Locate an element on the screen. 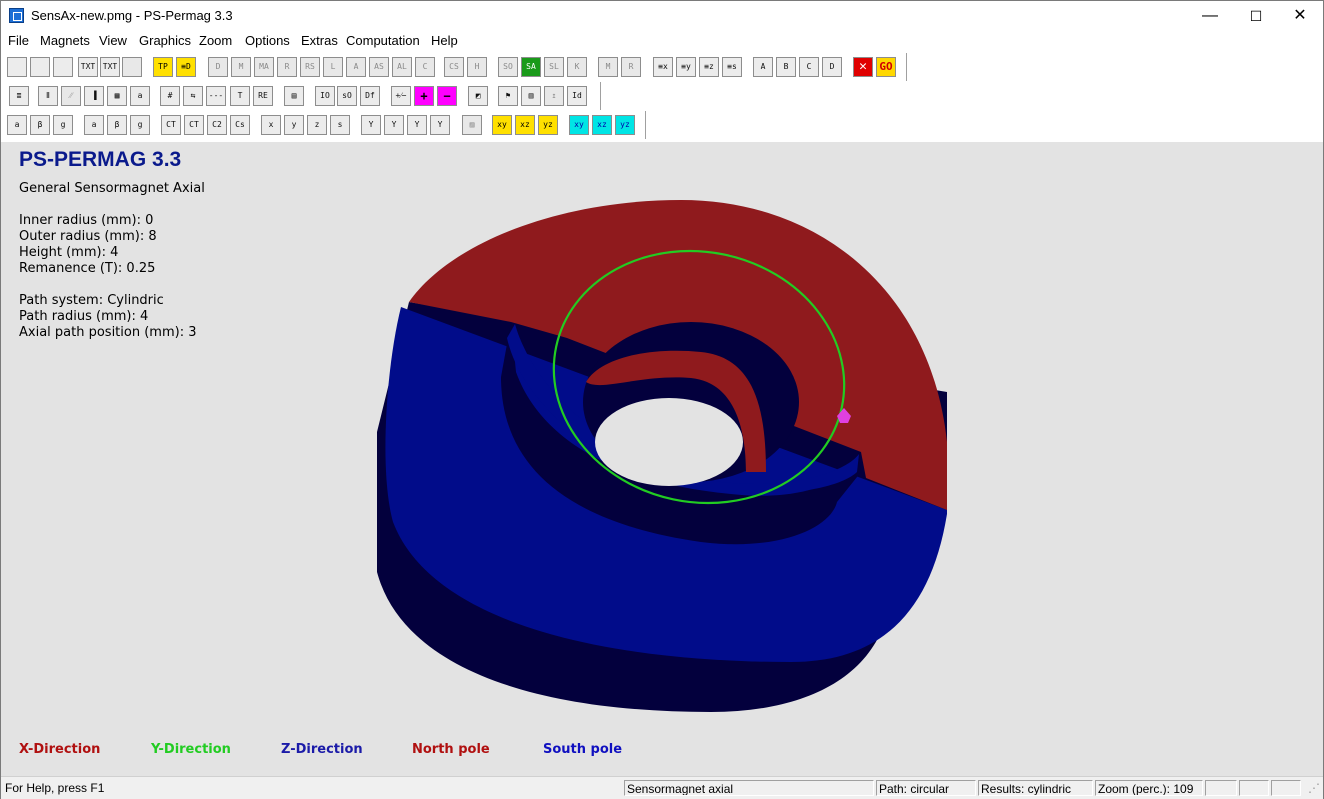 Image resolution: width=1324 pixels, height=799 pixels. xy-button: xy is located at coordinates (502, 125).